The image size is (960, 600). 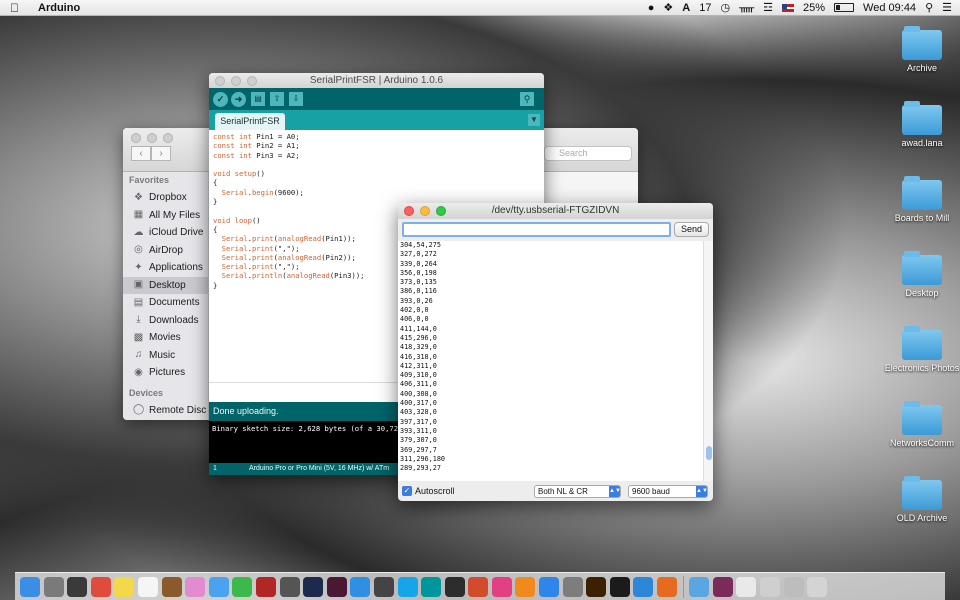 What do you see at coordinates (722, 586) in the screenshot?
I see `indesign-doc-icon` at bounding box center [722, 586].